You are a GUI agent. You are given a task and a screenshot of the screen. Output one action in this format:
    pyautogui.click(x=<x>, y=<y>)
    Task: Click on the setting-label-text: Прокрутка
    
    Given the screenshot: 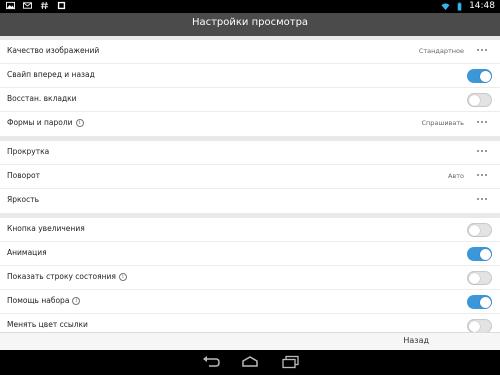 What is the action you would take?
    pyautogui.click(x=28, y=151)
    